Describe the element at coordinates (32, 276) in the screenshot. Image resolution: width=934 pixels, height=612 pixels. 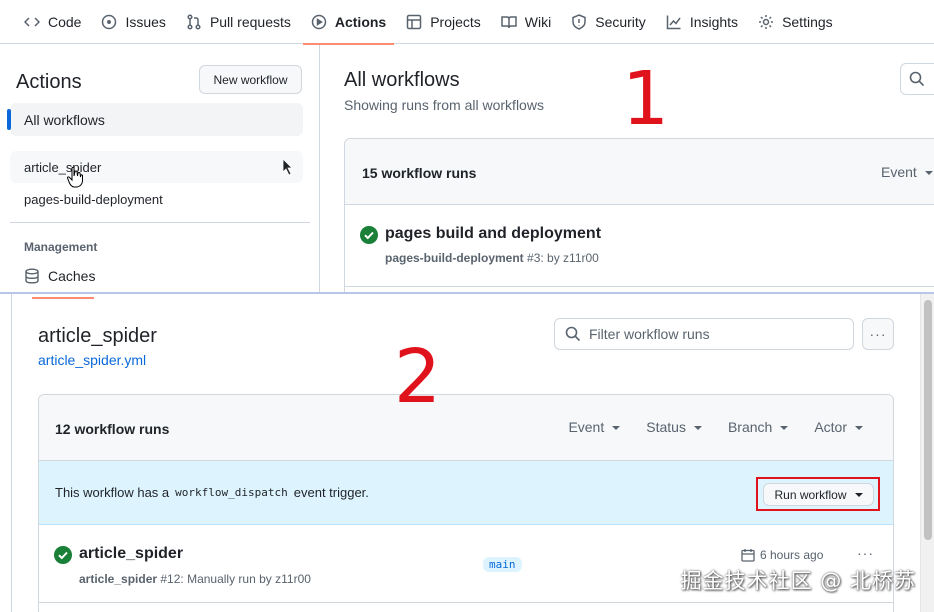
I see `database-icon` at that location.